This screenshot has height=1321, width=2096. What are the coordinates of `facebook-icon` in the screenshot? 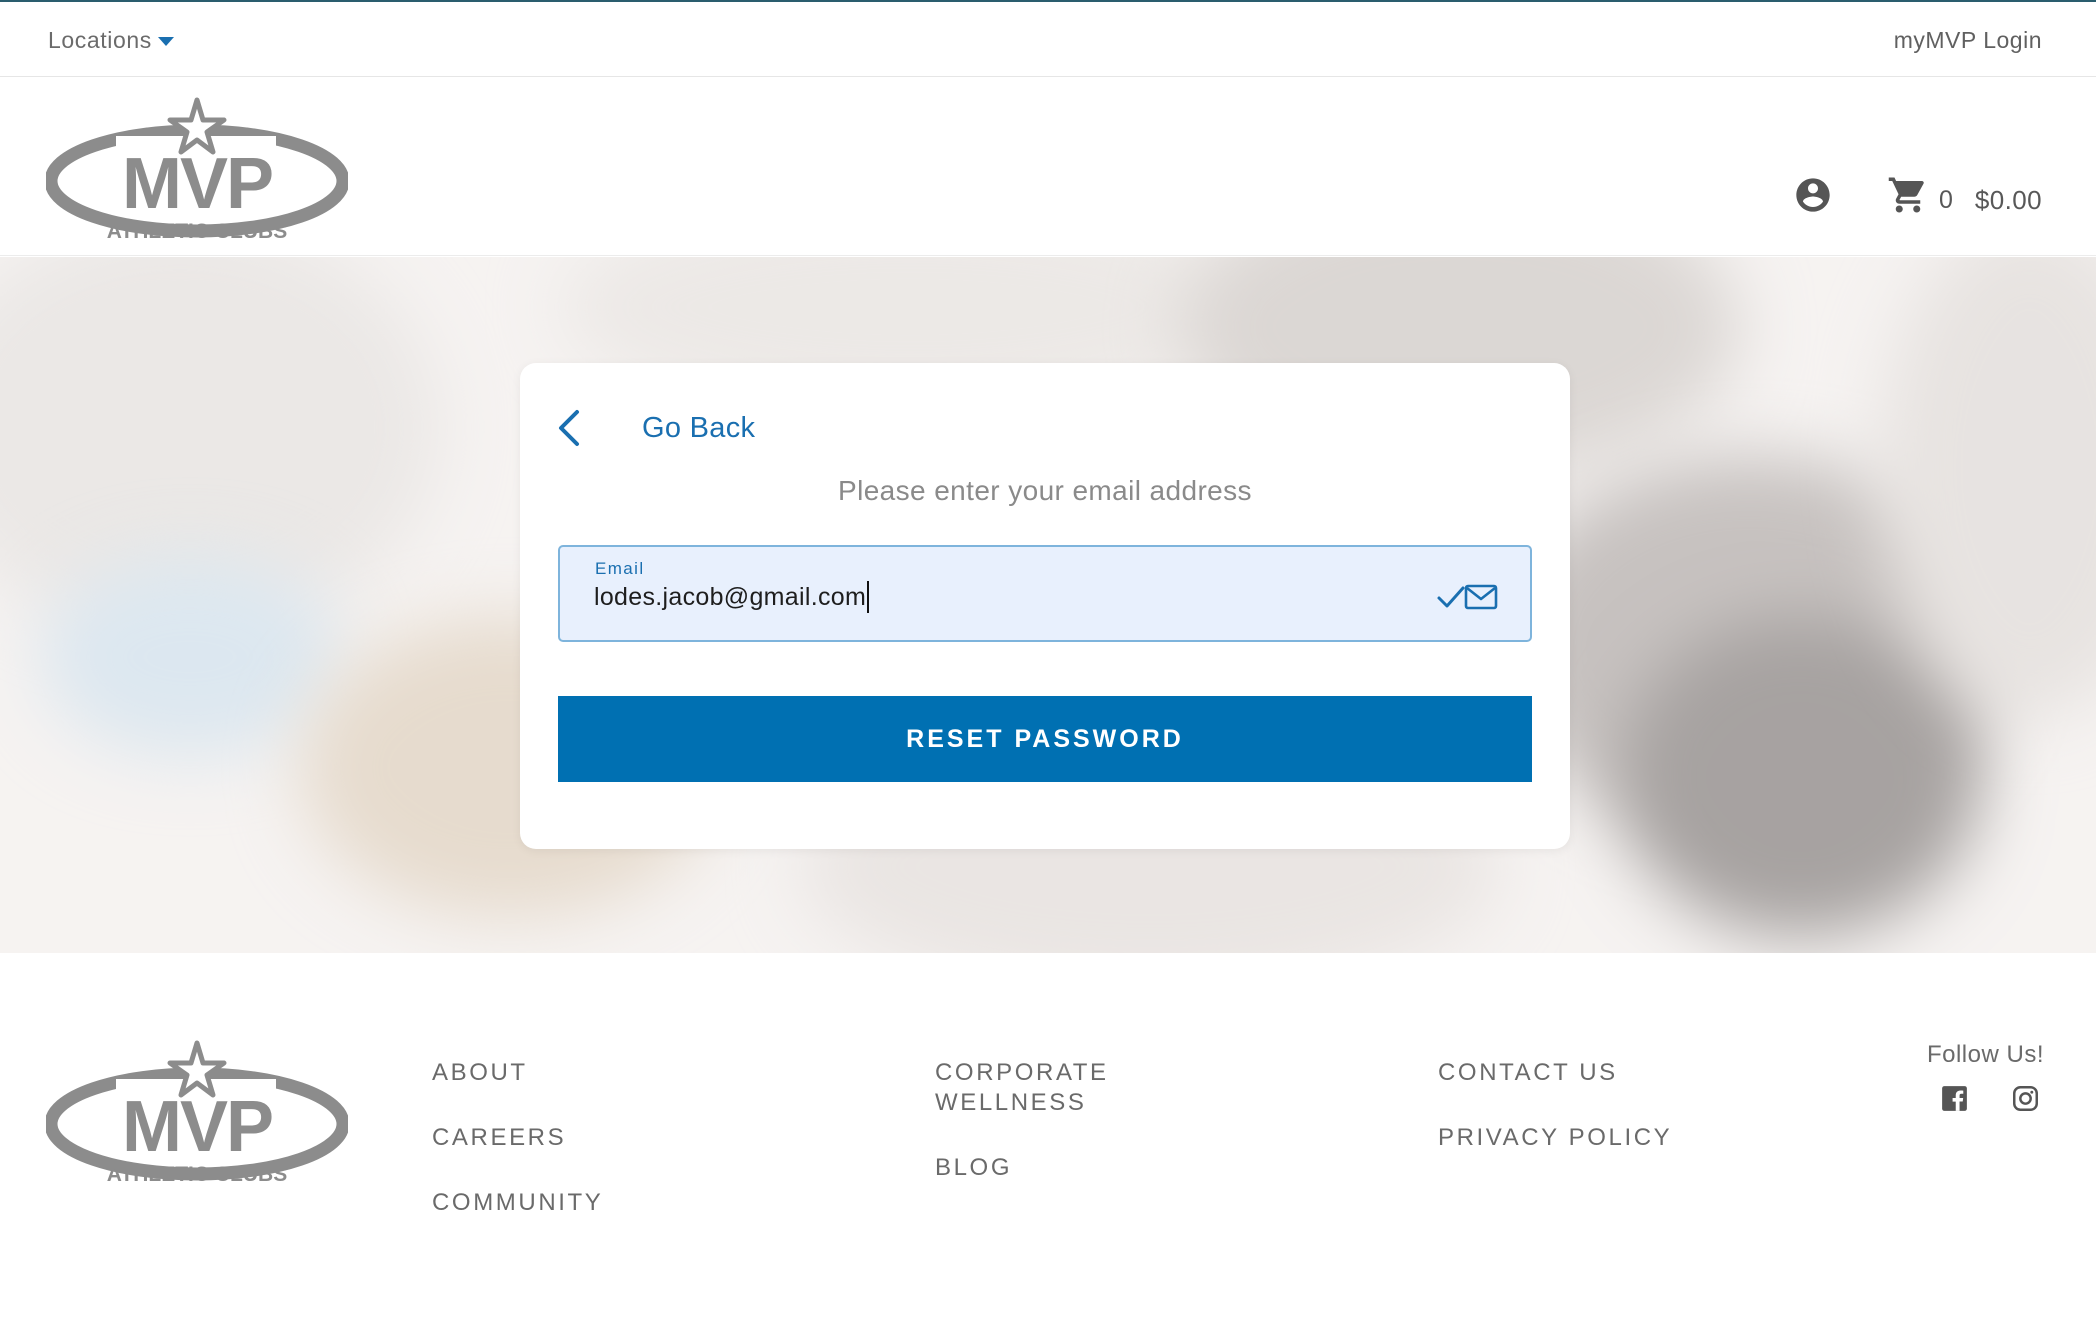 It's located at (1954, 1098).